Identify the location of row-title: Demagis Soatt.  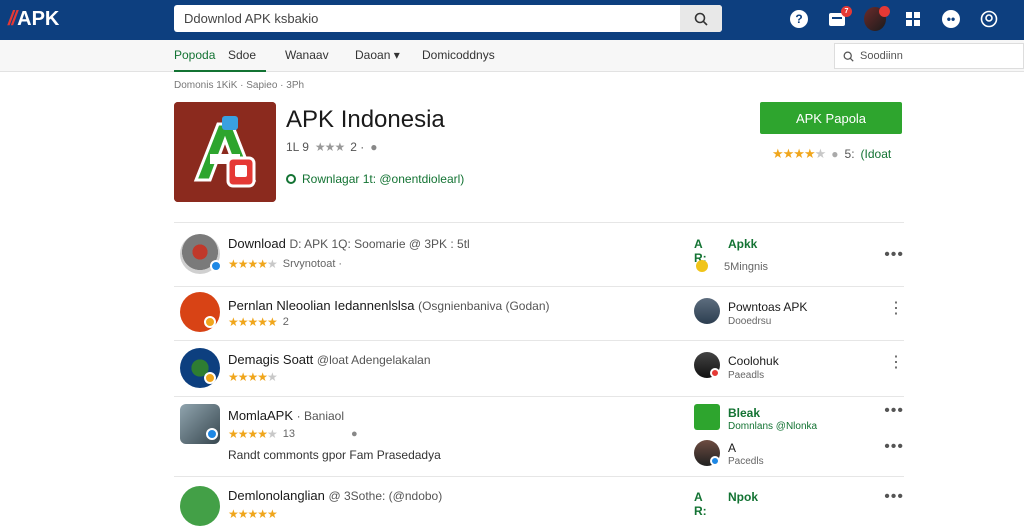
(271, 359).